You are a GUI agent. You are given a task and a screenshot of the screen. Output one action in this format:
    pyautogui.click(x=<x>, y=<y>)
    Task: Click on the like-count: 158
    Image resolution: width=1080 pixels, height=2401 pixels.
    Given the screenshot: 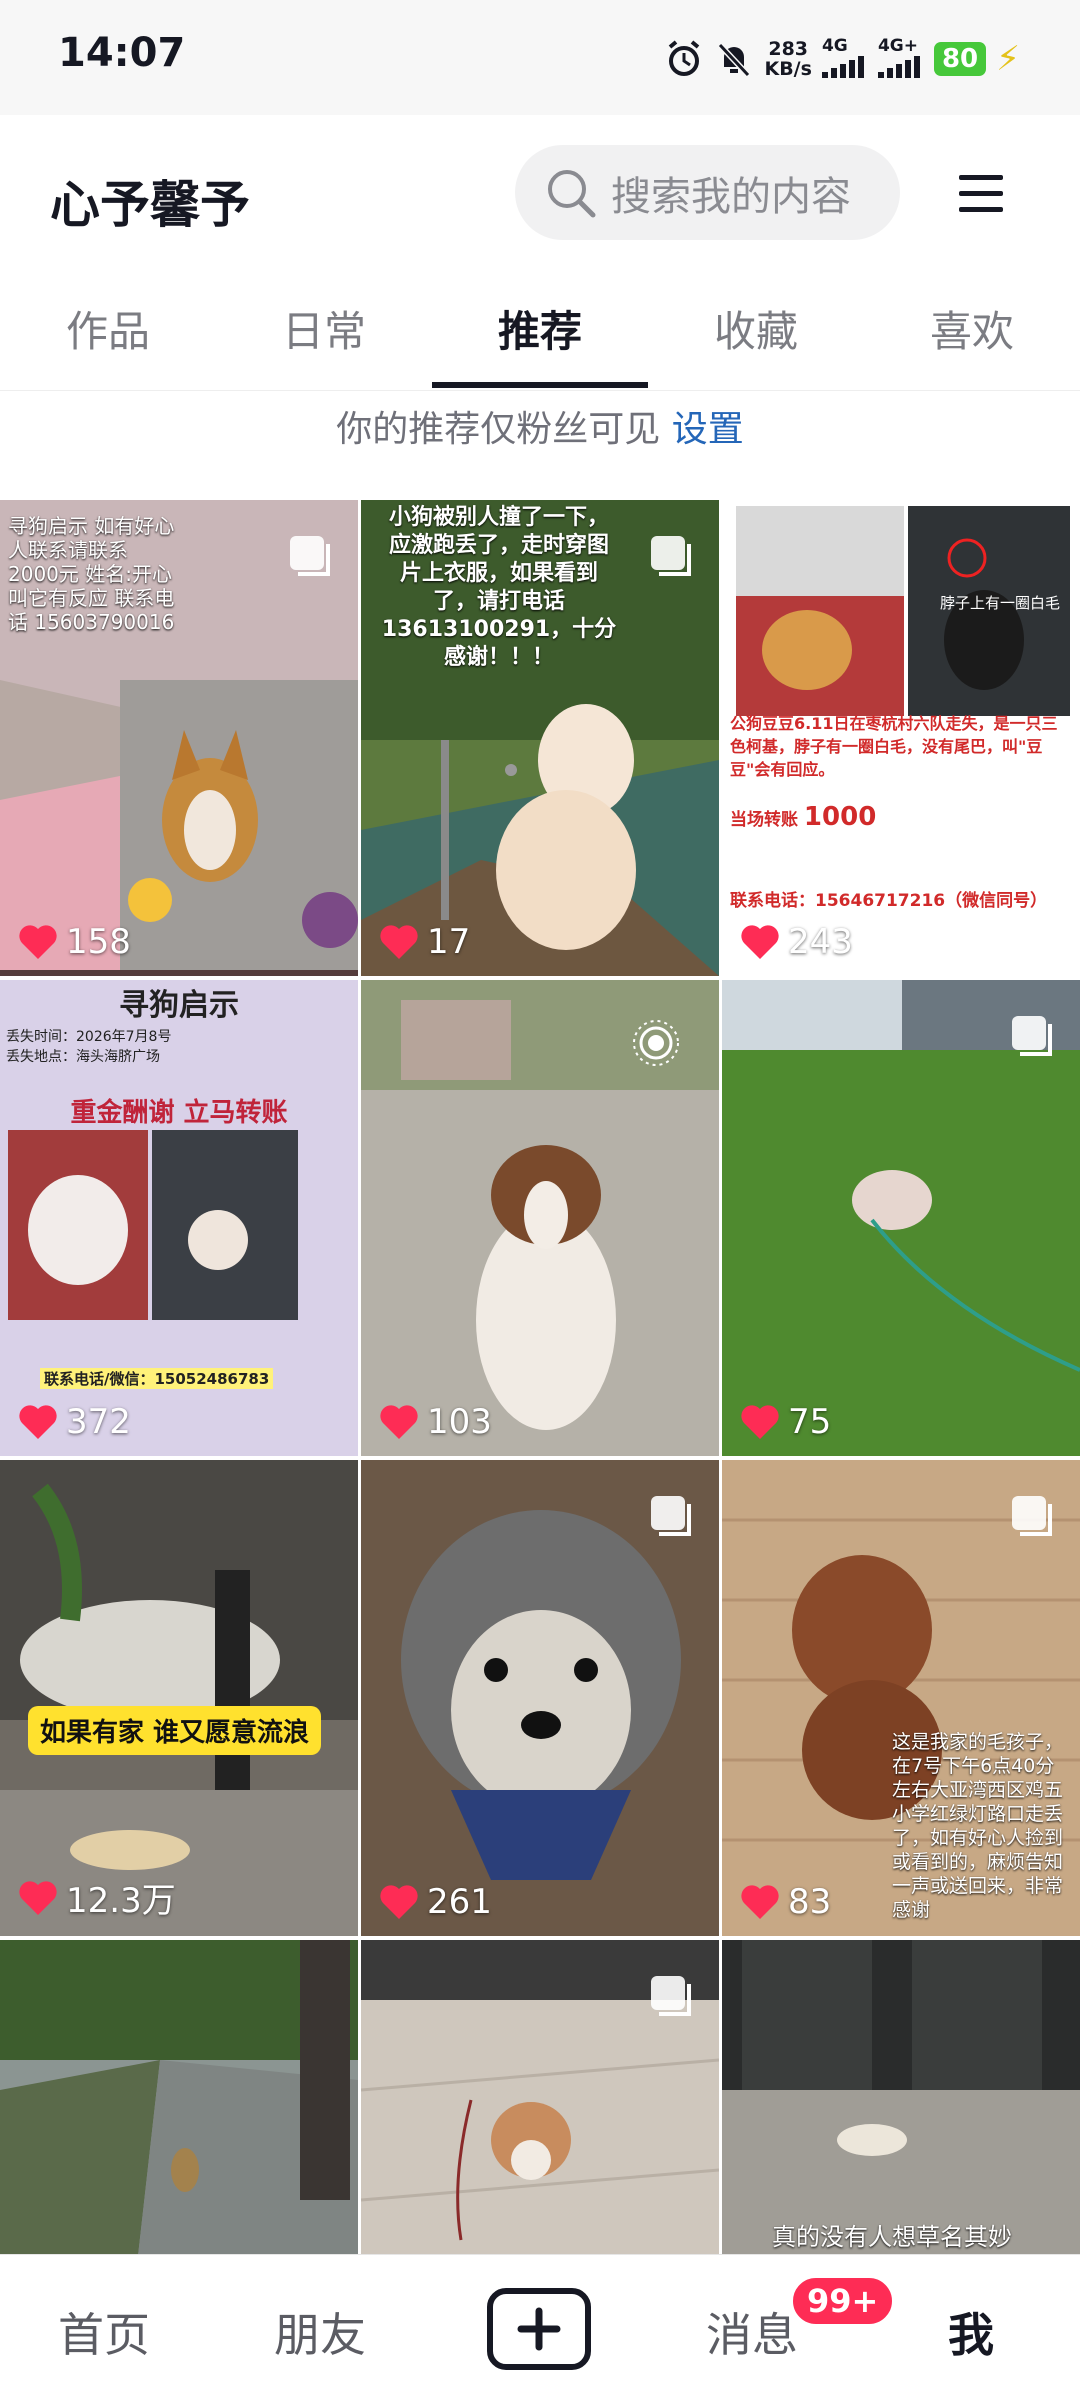 What is the action you would take?
    pyautogui.click(x=74, y=942)
    